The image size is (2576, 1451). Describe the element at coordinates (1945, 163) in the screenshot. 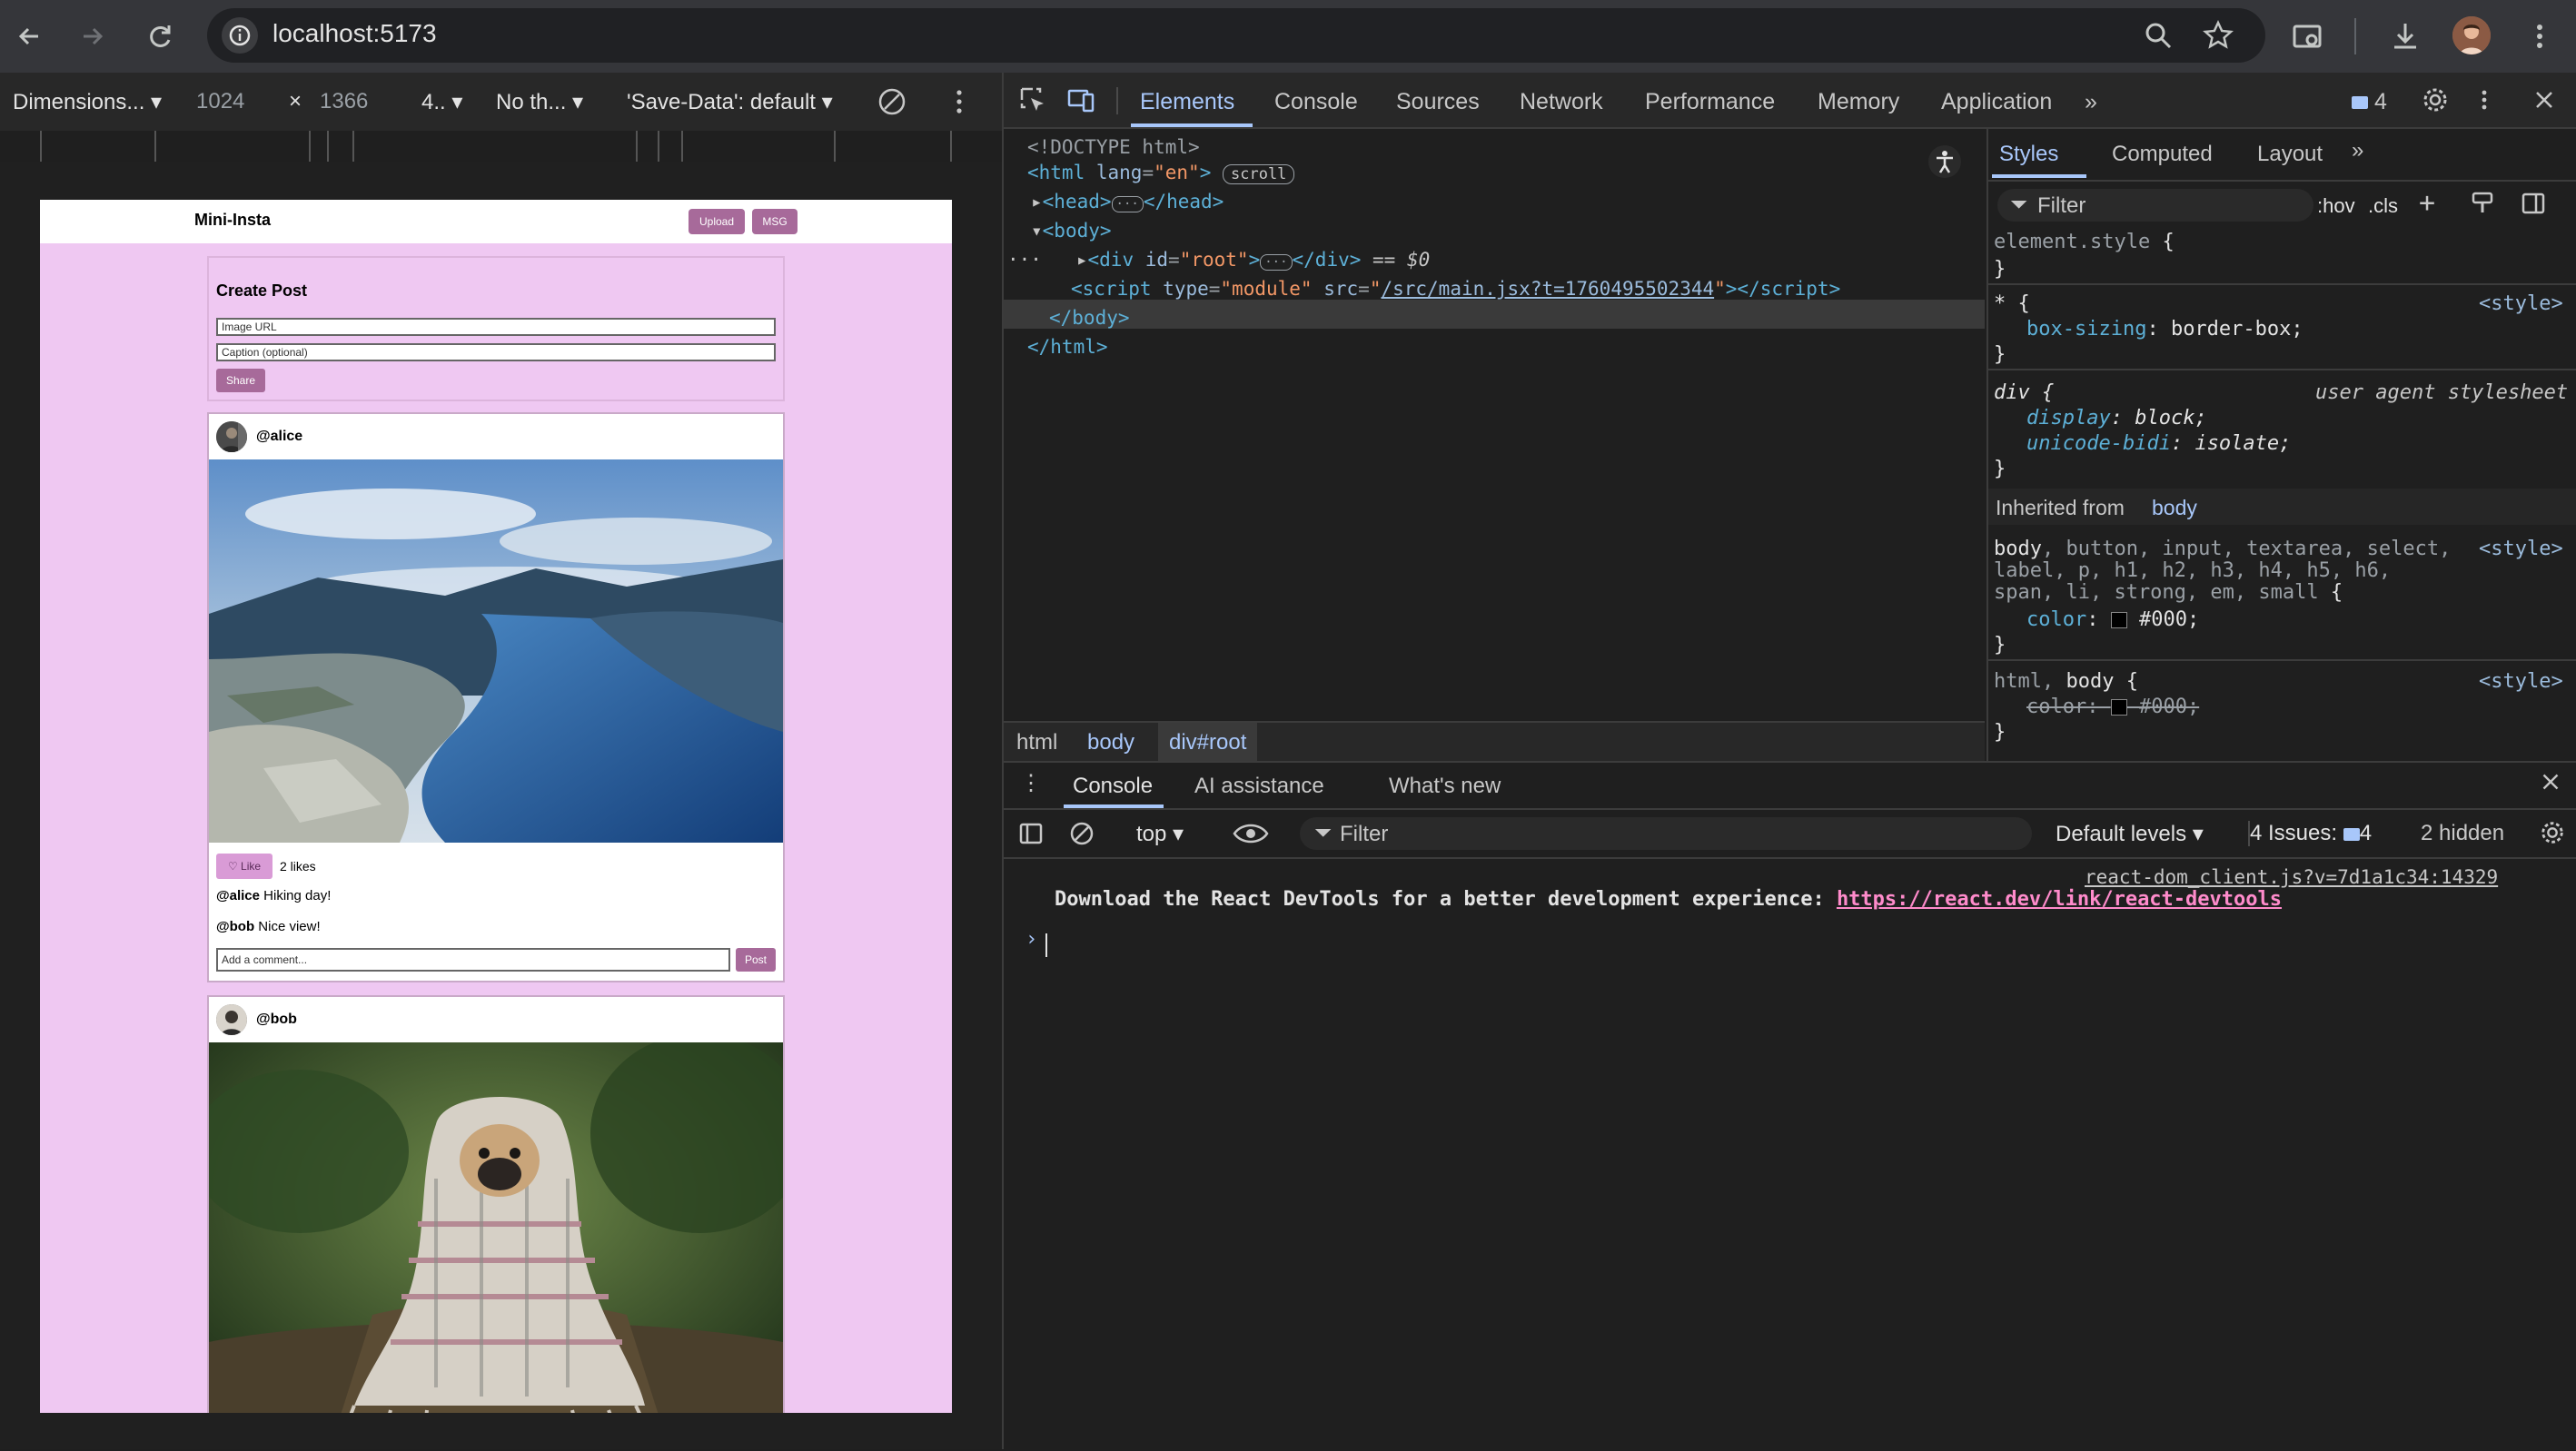

I see `accessibility-icon` at that location.